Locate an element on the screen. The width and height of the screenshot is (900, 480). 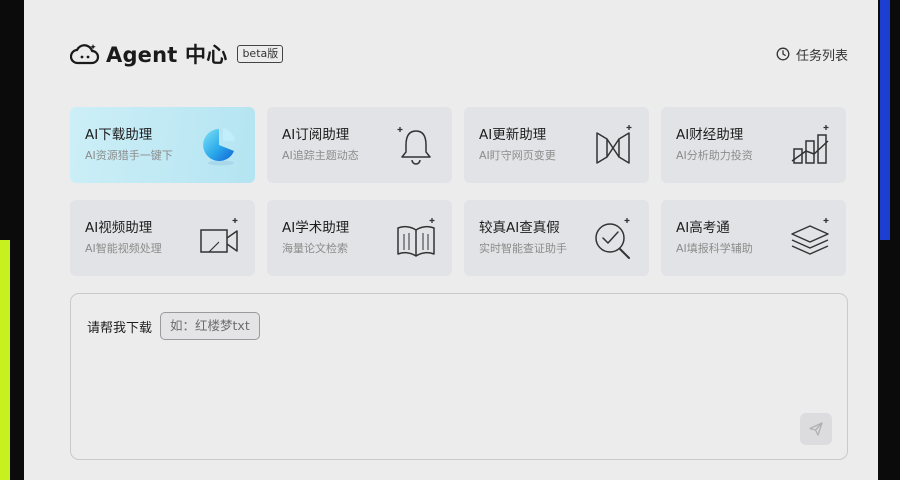
task-list-label: 任务列表 is located at coordinates (821, 56).